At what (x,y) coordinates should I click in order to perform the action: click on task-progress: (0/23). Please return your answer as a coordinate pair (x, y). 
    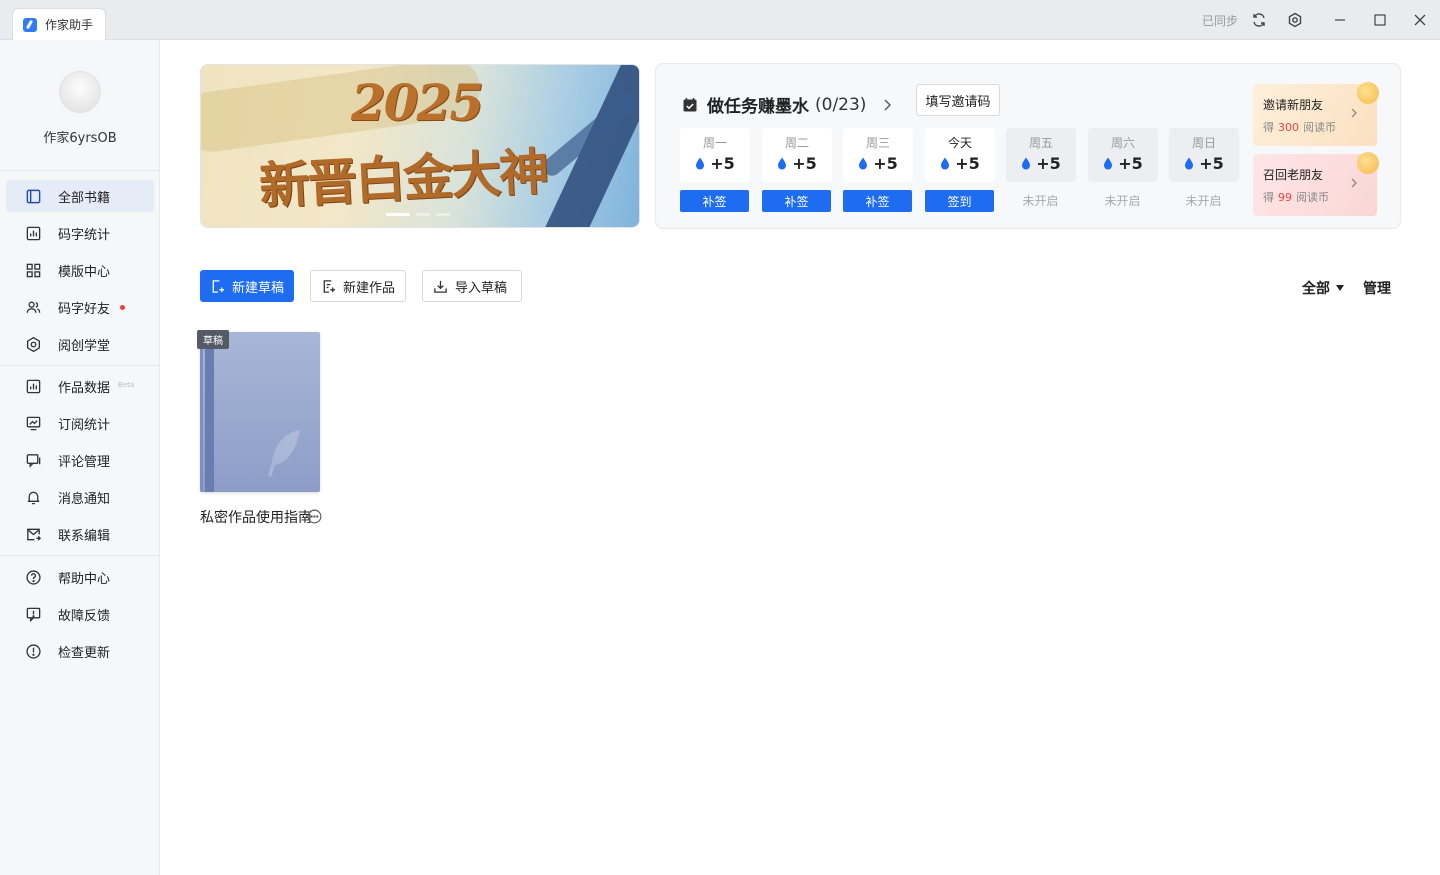
    Looking at the image, I should click on (841, 104).